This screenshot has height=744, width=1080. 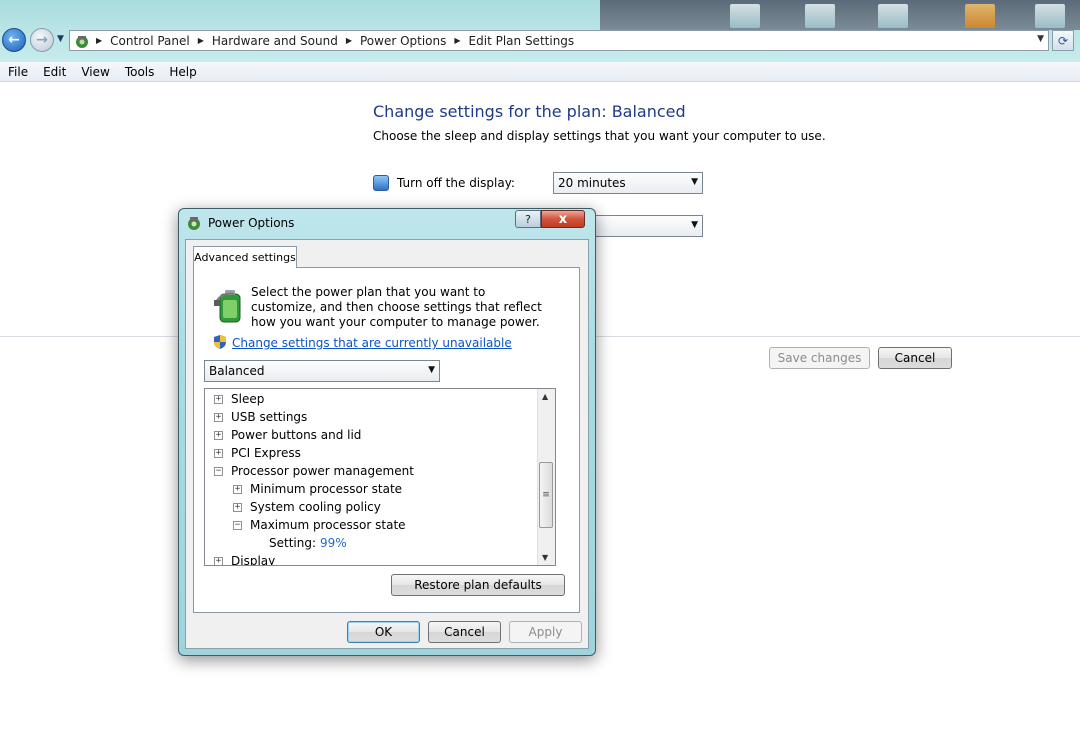 I want to click on tree-item-display: + Display, so click(x=245, y=559).